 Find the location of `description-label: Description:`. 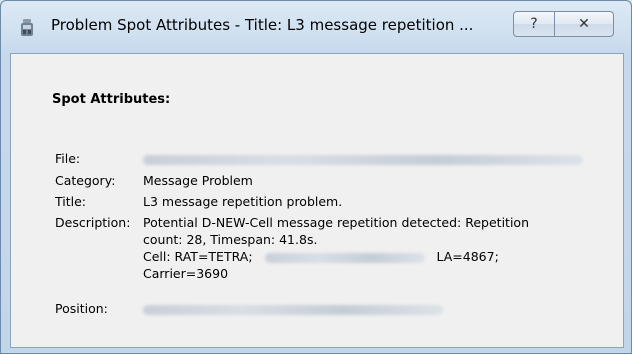

description-label: Description: is located at coordinates (93, 222).